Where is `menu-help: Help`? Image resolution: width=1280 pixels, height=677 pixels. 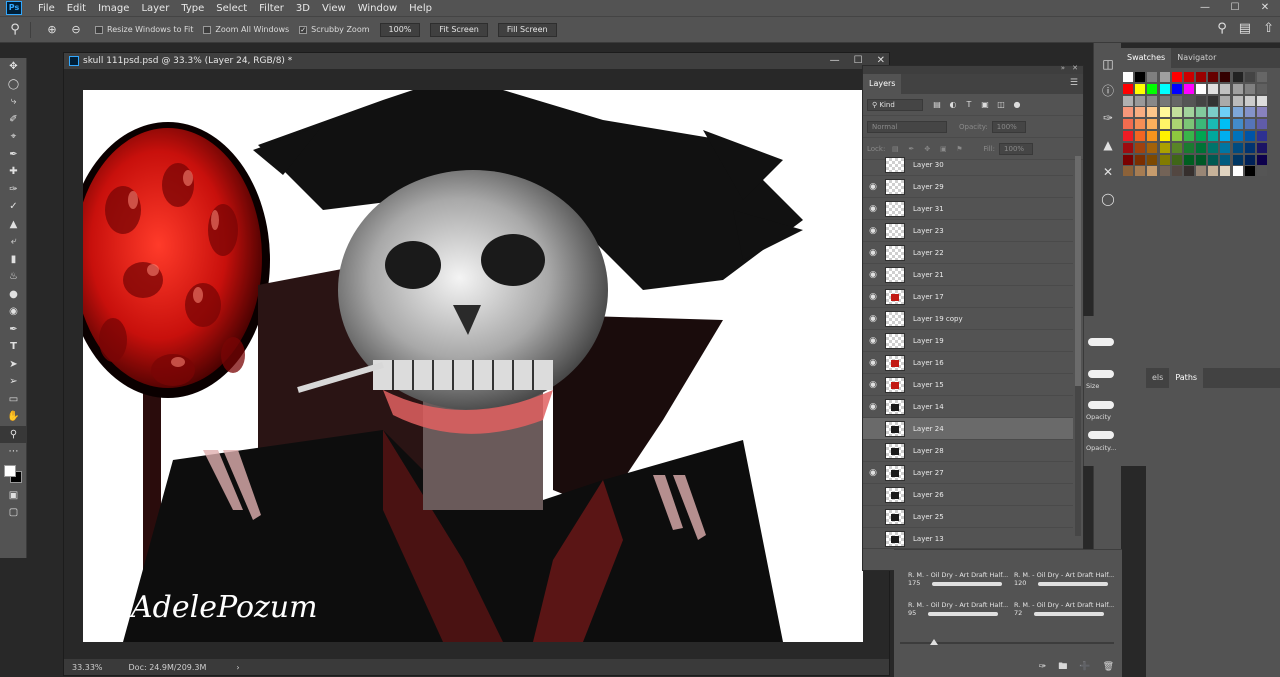 menu-help: Help is located at coordinates (420, 8).